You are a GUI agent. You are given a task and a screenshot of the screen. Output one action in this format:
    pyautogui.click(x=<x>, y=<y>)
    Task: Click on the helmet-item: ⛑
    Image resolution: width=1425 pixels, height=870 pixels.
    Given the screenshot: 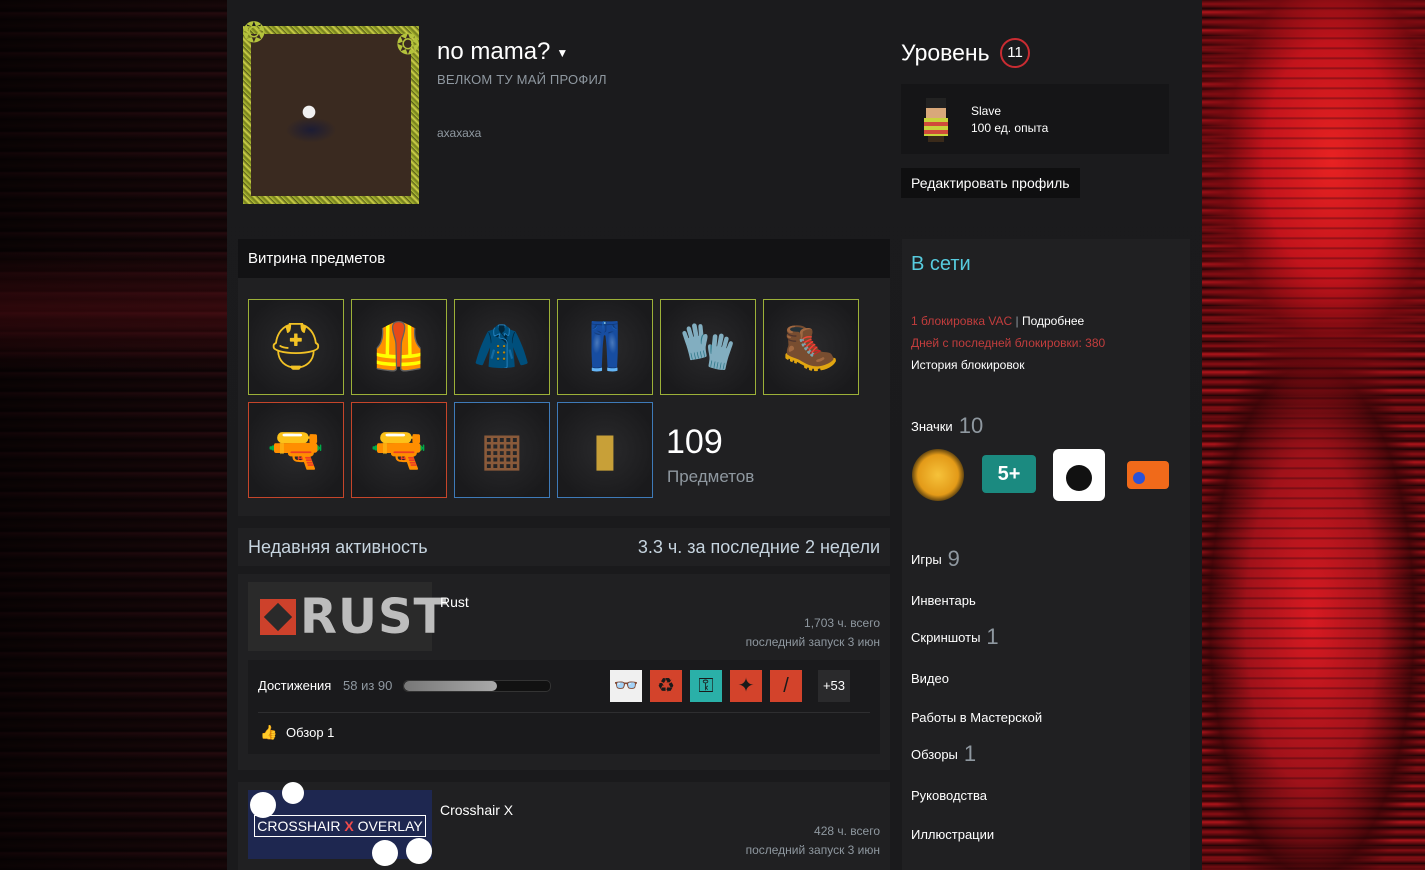 What is the action you would take?
    pyautogui.click(x=296, y=347)
    